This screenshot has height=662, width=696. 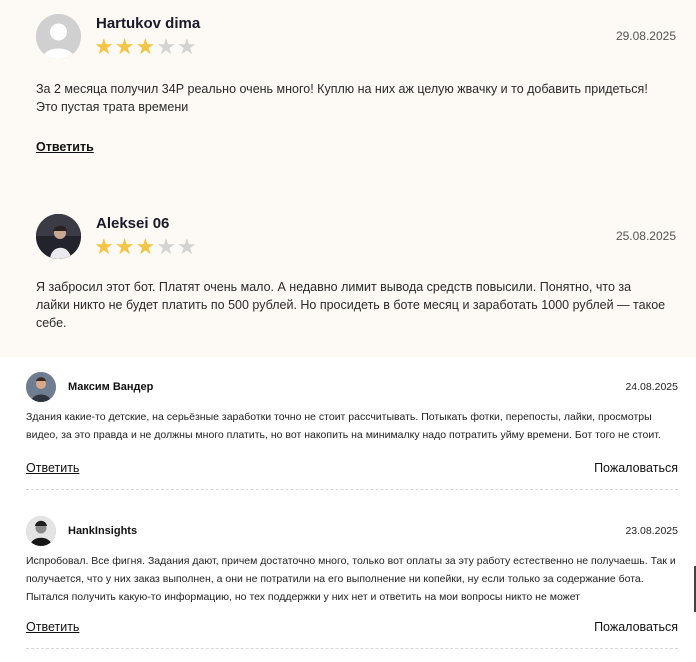 What do you see at coordinates (645, 36) in the screenshot?
I see `review-date: 29.08.2025` at bounding box center [645, 36].